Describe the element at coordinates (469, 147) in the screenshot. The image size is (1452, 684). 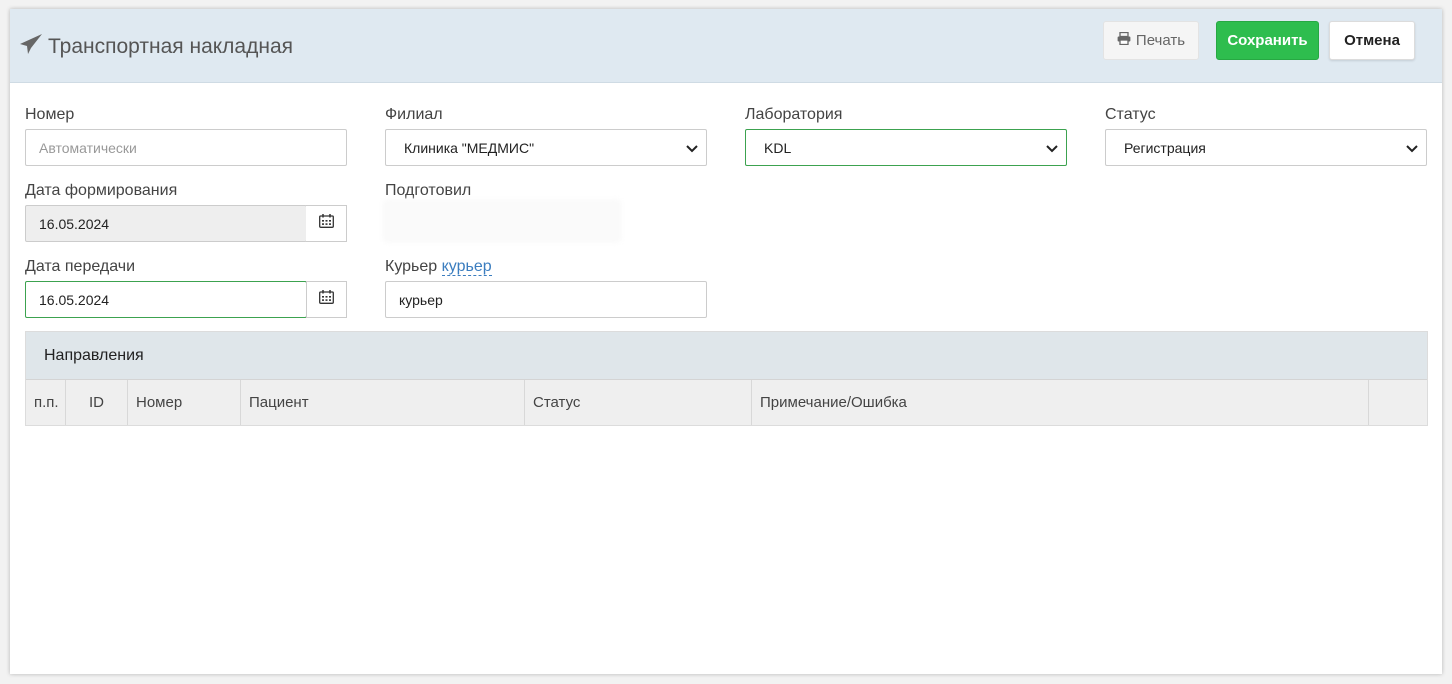
I see `branch-select-value: Клиника "МЕДМИС"` at that location.